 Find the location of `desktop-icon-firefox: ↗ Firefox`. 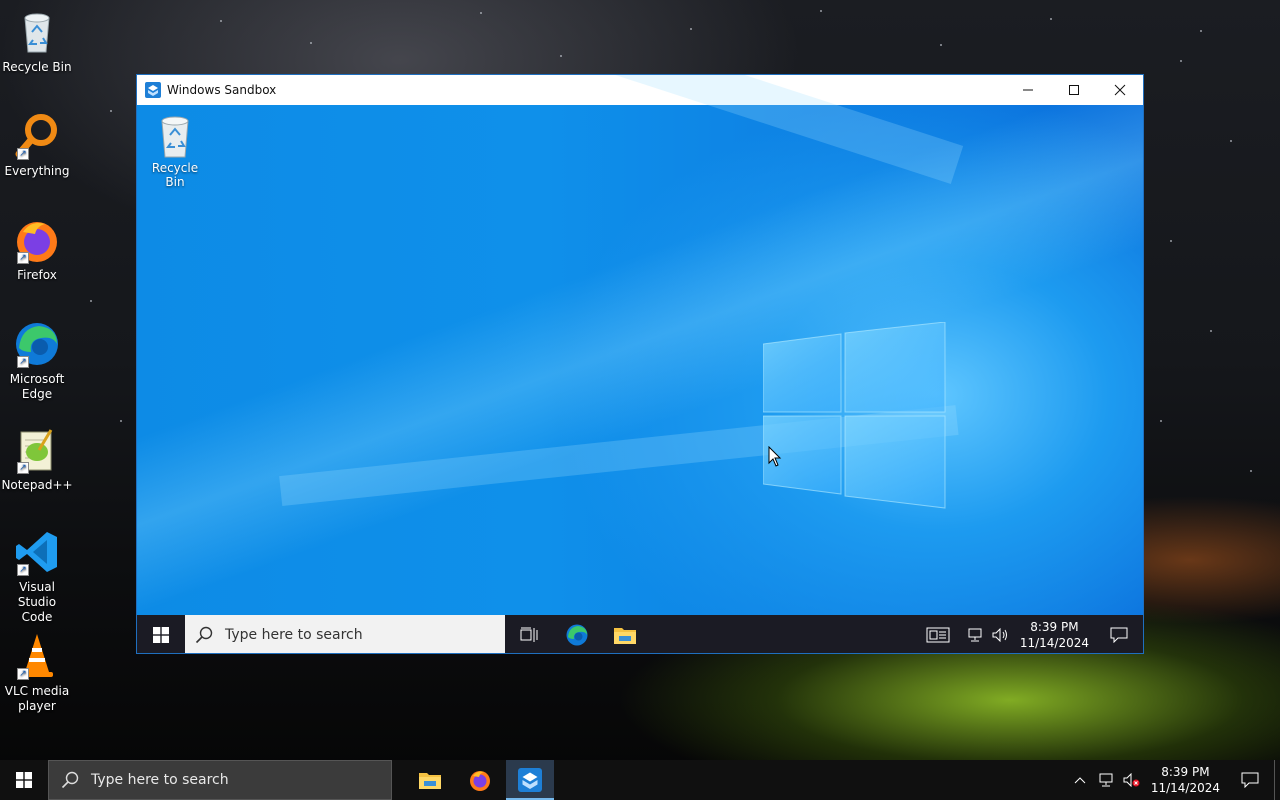

desktop-icon-firefox: ↗ Firefox is located at coordinates (37, 249).